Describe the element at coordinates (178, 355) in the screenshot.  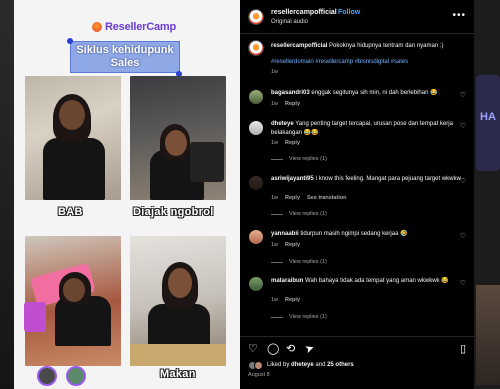
I see `desk-shape` at that location.